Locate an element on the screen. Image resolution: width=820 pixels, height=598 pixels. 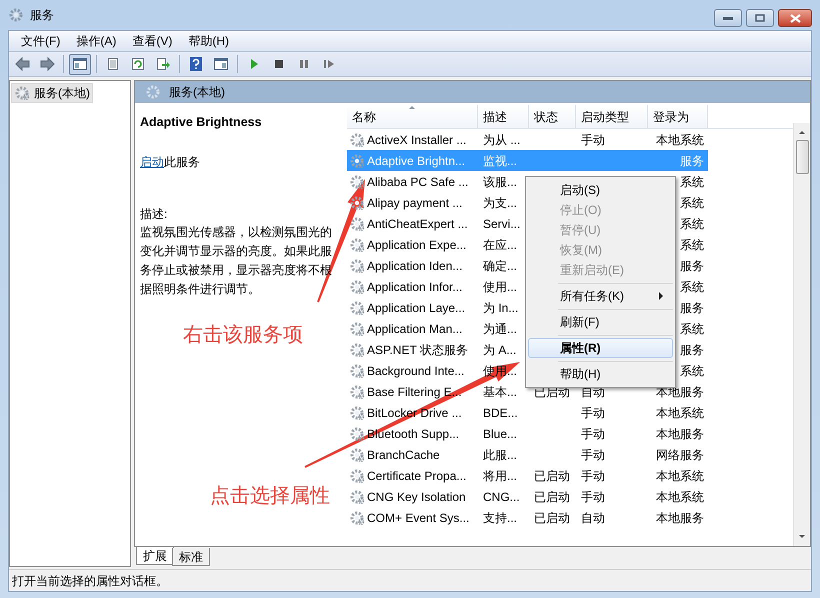
column-header: 状态 is located at coordinates (552, 117).